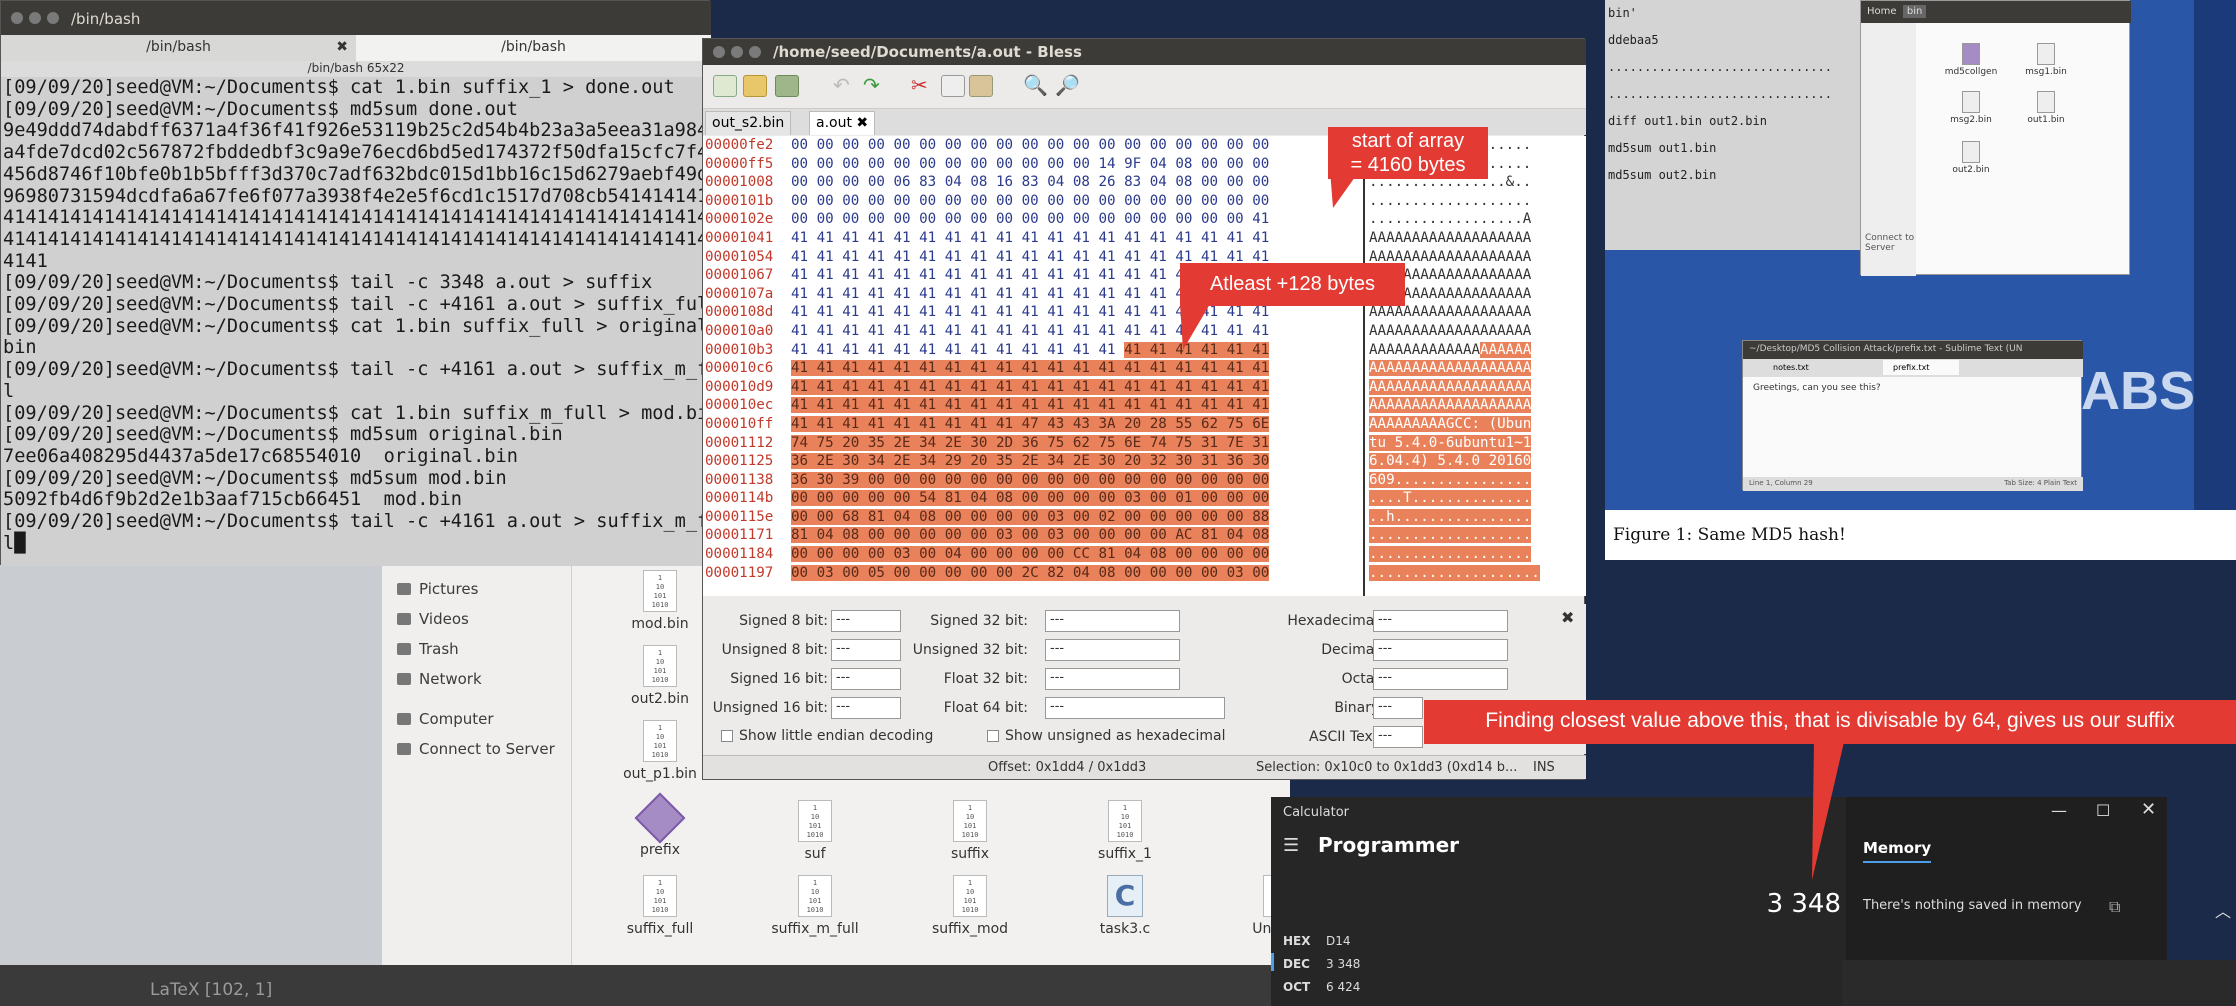 This screenshot has width=2236, height=1006. Describe the element at coordinates (1971, 72) in the screenshot. I see `embedded-file-name: md5collgen` at that location.